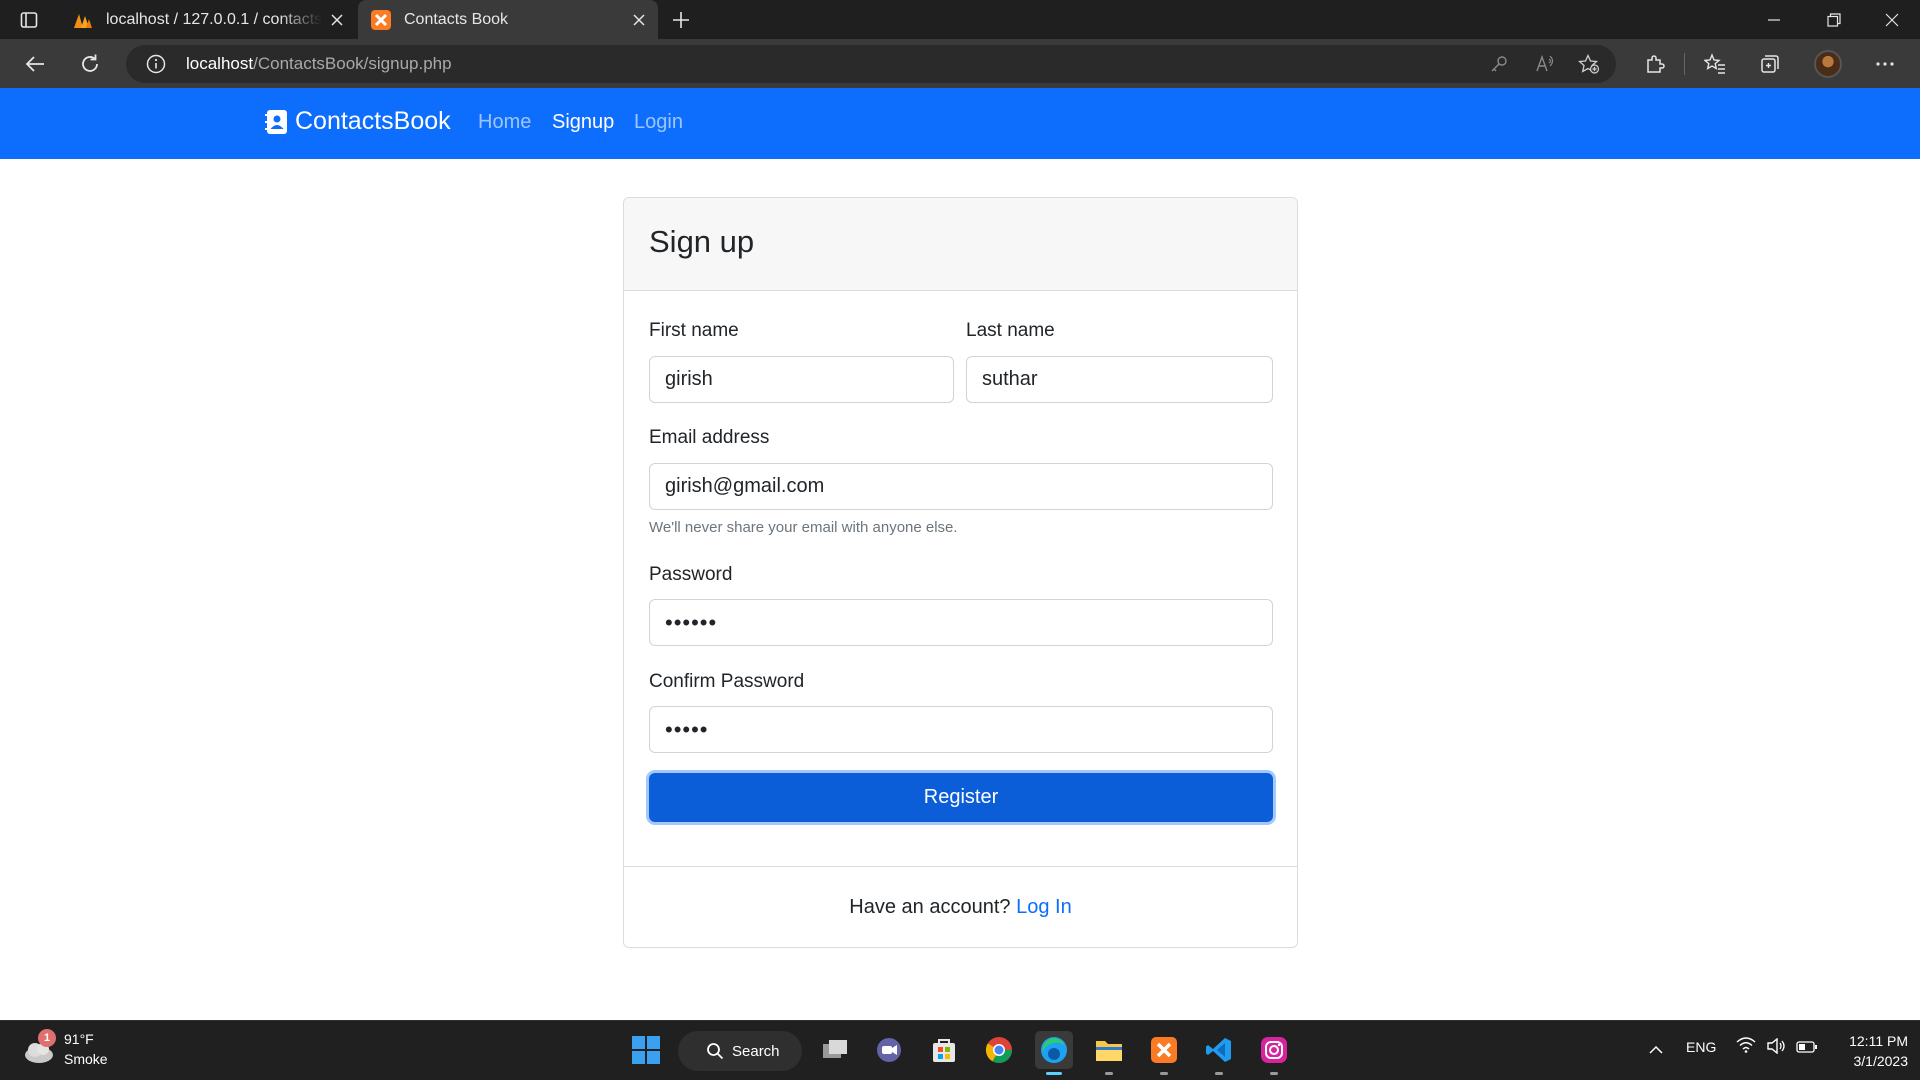 This screenshot has width=1920, height=1080. I want to click on confirm-password-input: •••••, so click(961, 729).